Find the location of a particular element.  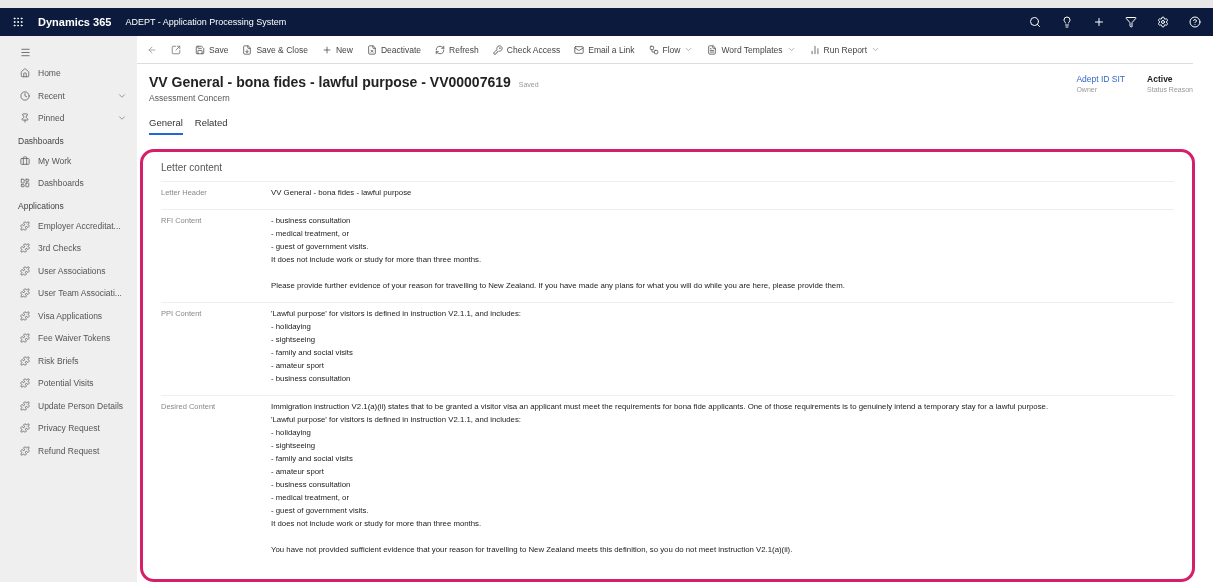

home-icon is located at coordinates (25, 73).